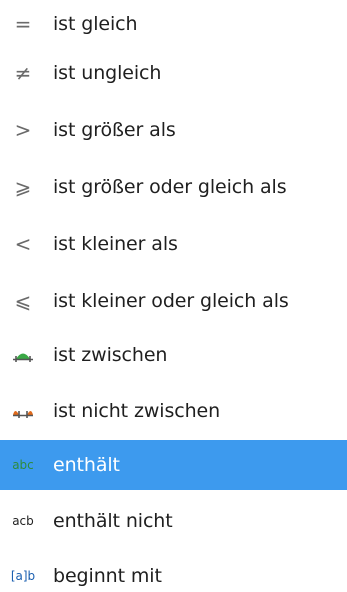 The width and height of the screenshot is (347, 592). What do you see at coordinates (23, 411) in the screenshot?
I see `not-between-icon` at bounding box center [23, 411].